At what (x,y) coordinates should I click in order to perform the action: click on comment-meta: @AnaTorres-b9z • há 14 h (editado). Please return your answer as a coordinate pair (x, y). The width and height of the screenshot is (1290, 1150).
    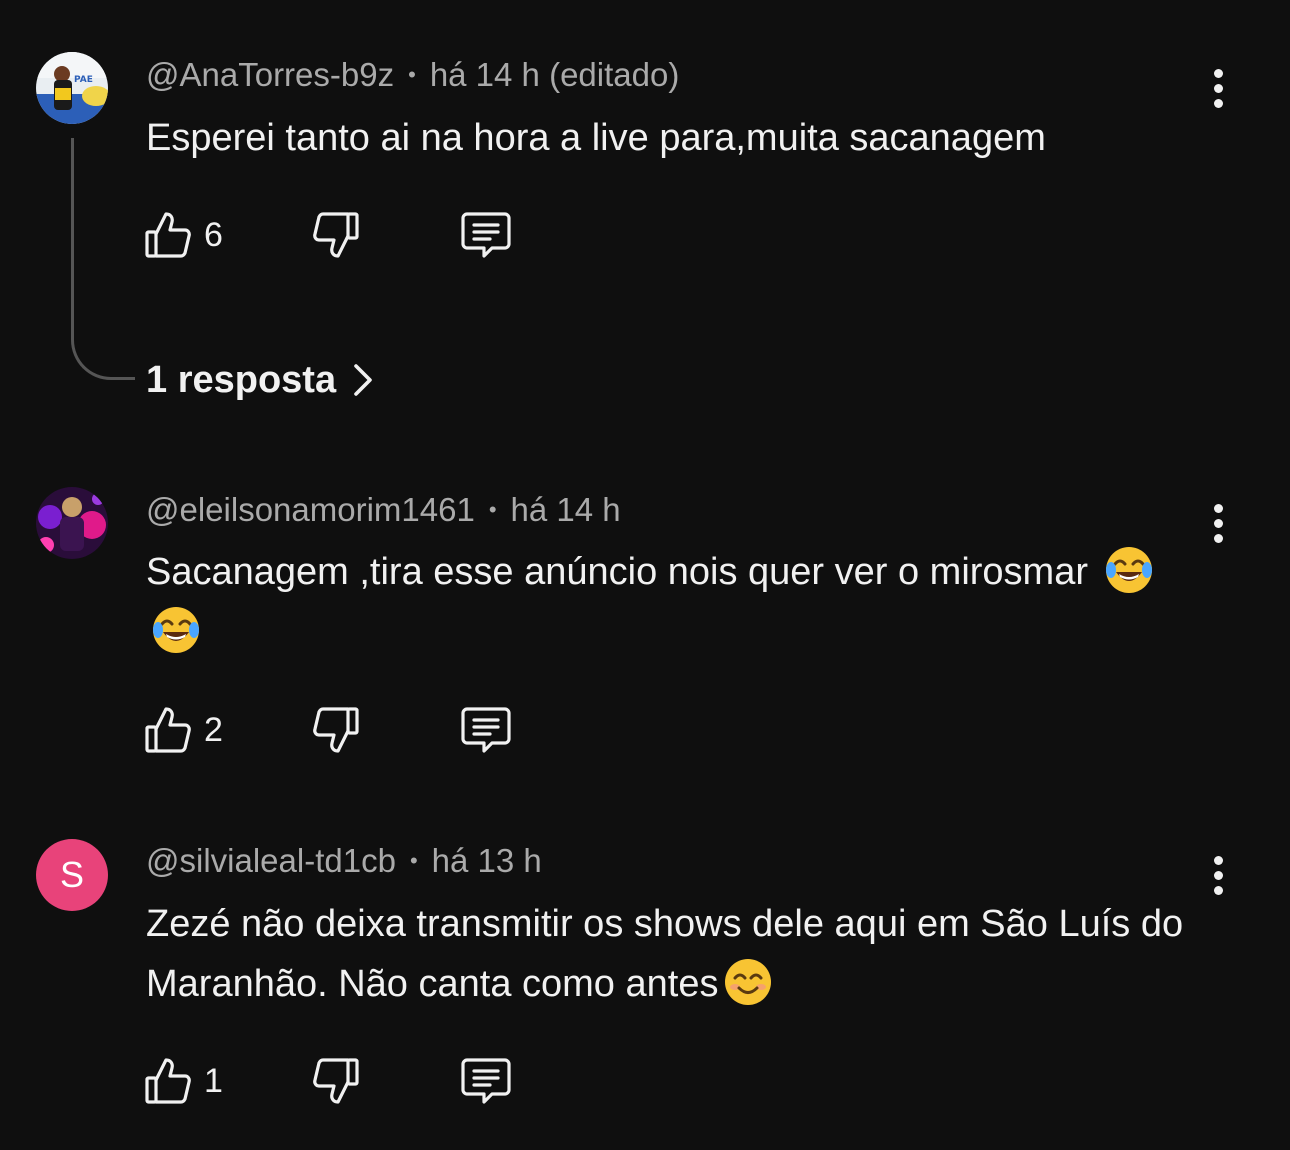
    Looking at the image, I should click on (412, 75).